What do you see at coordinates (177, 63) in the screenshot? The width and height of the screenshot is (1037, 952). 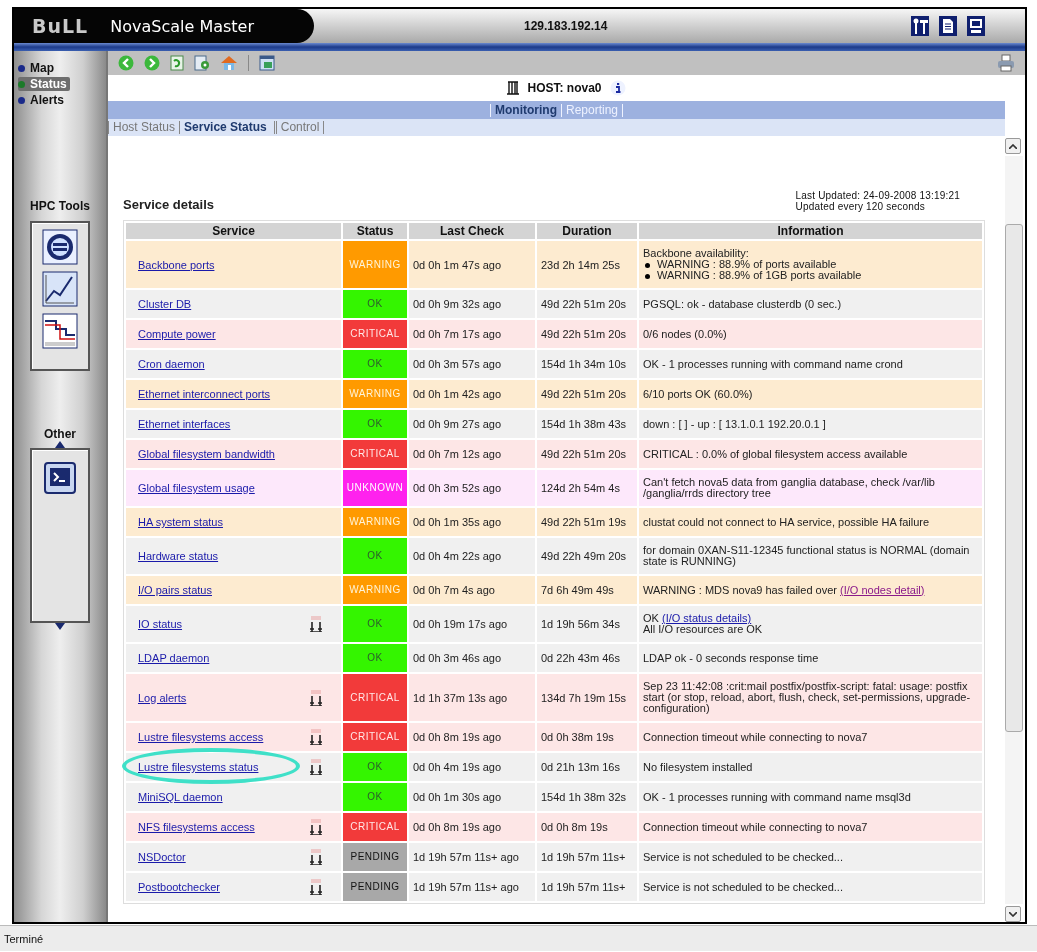 I see `refresh-icon` at bounding box center [177, 63].